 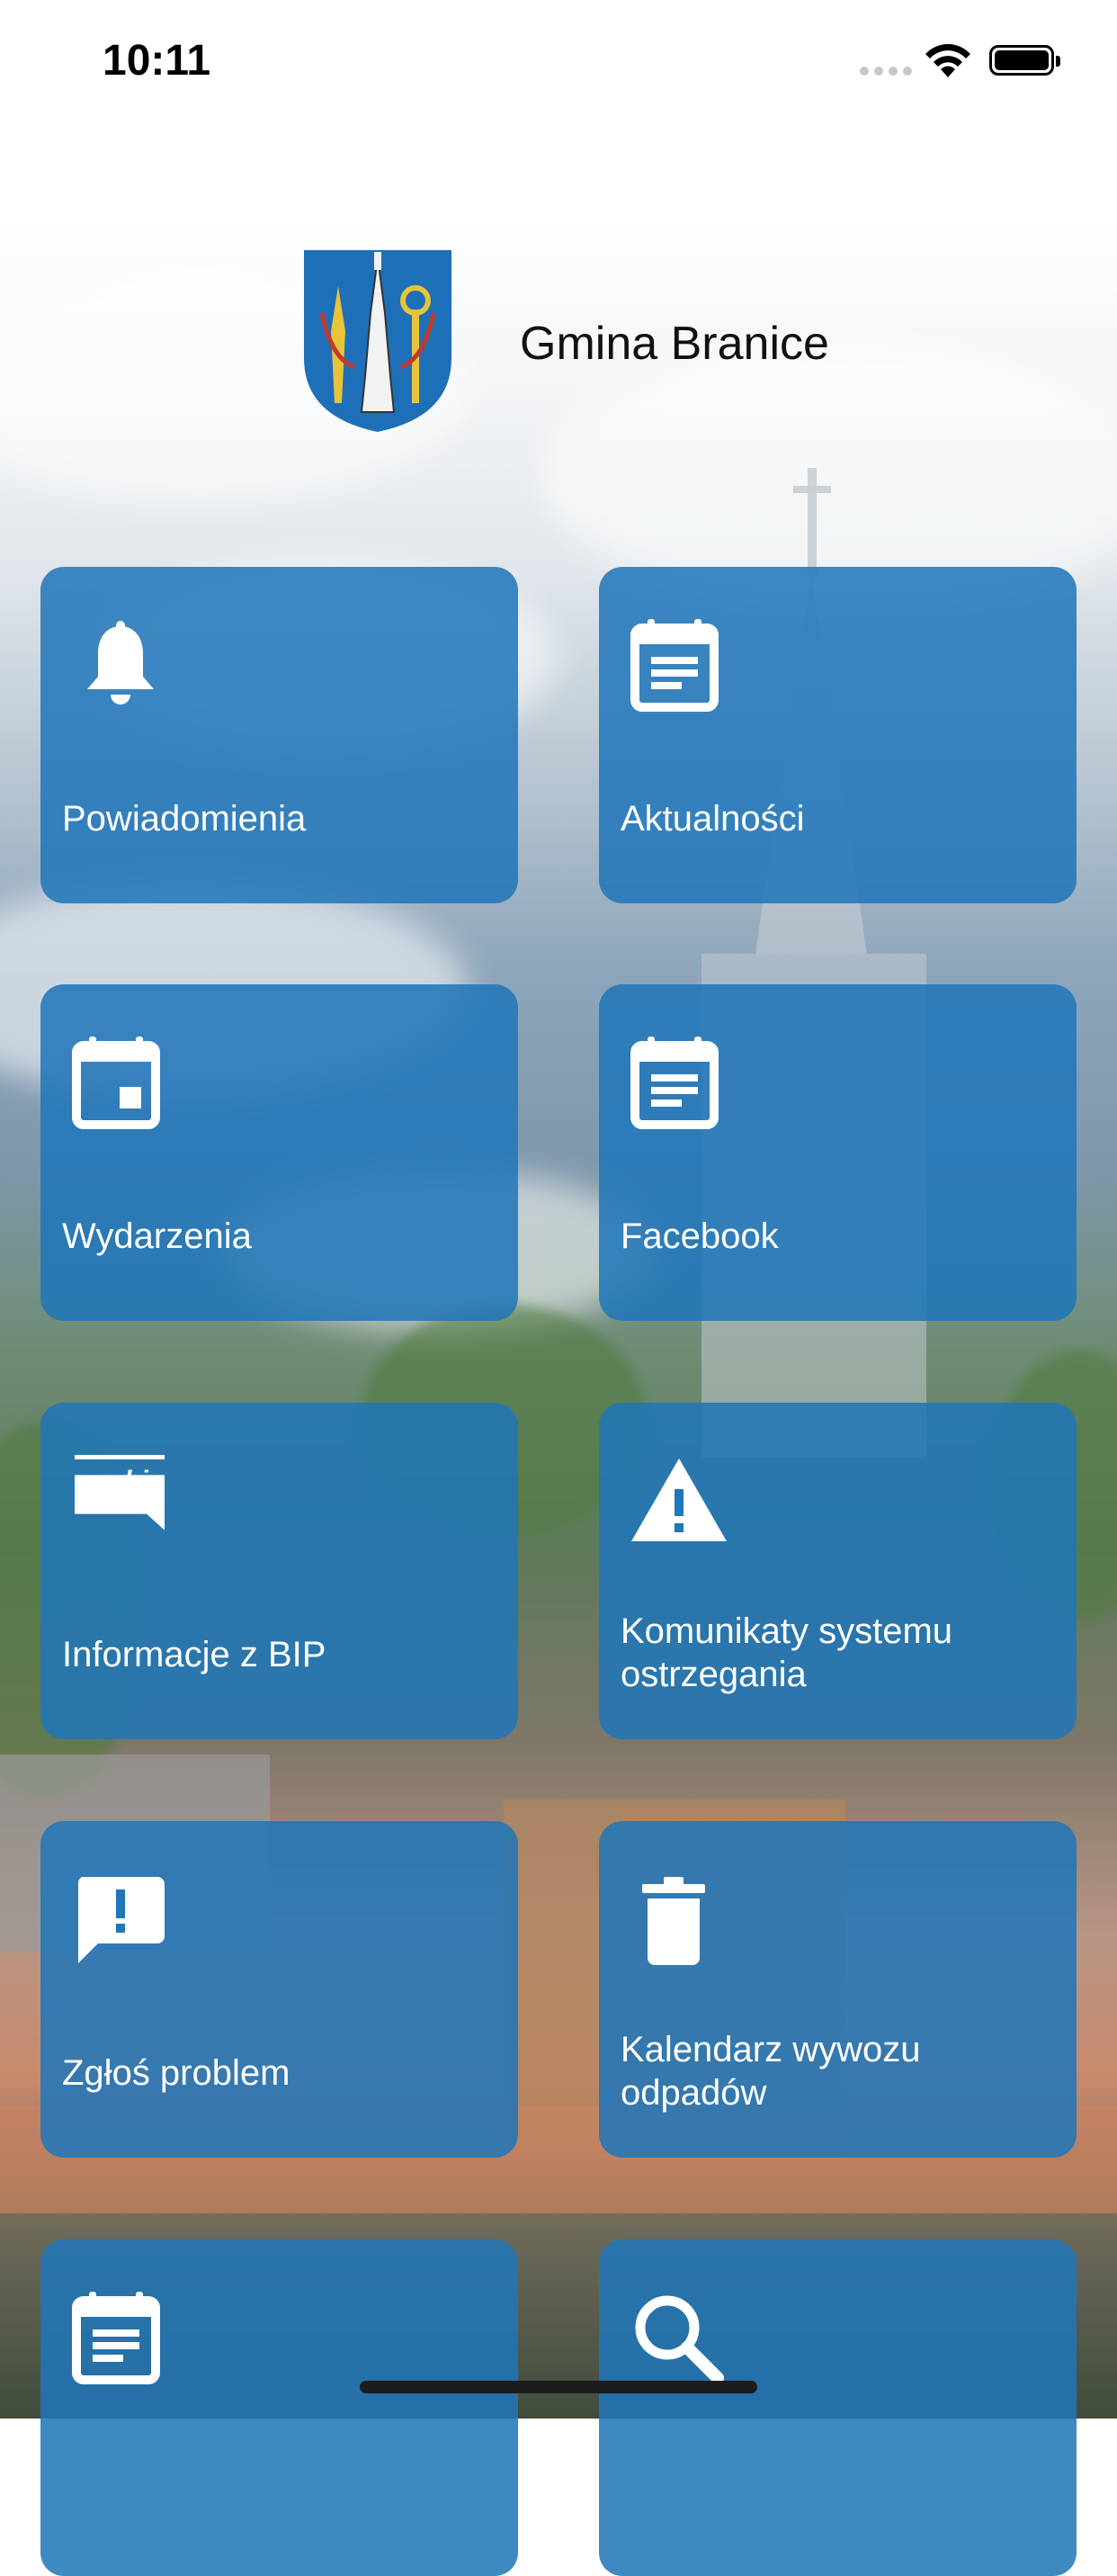 What do you see at coordinates (120, 1493) in the screenshot?
I see `bip-icon: bip` at bounding box center [120, 1493].